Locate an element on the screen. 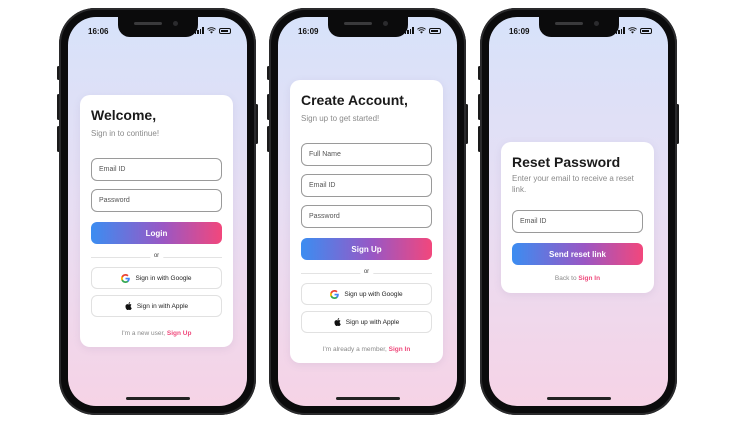  page-title: Welcome, is located at coordinates (124, 115).